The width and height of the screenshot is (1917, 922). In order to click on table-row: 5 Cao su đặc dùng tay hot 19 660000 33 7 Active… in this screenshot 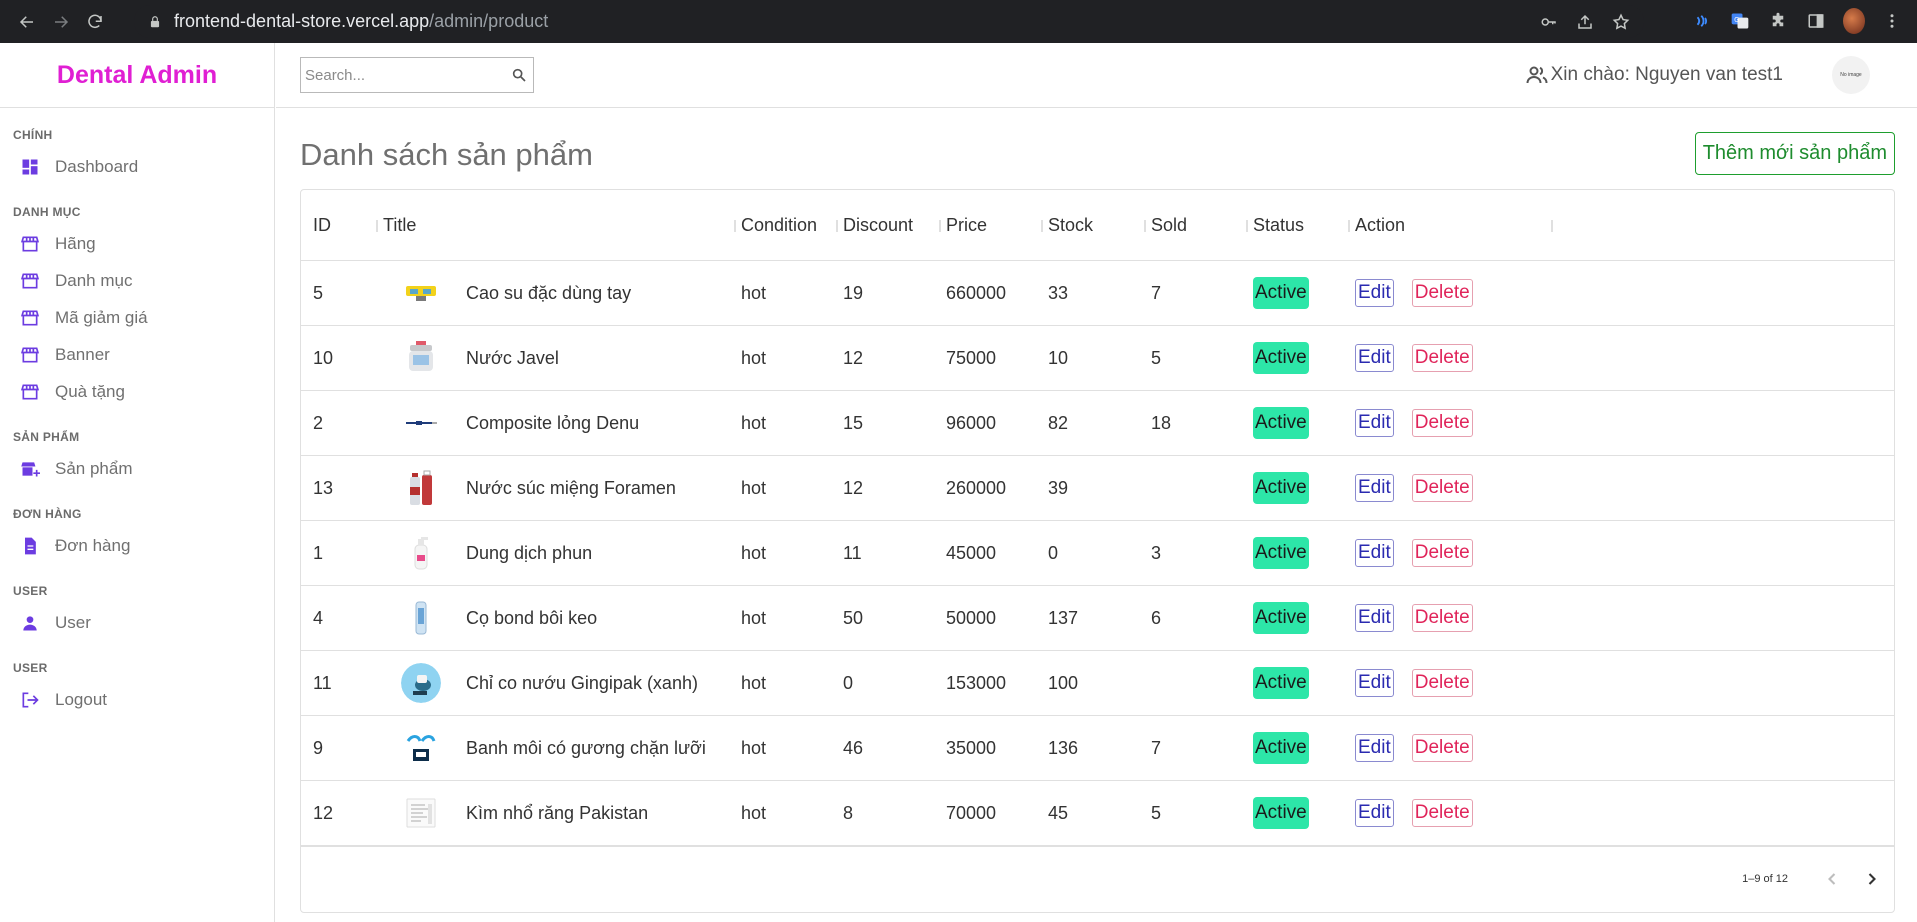, I will do `click(1097, 293)`.